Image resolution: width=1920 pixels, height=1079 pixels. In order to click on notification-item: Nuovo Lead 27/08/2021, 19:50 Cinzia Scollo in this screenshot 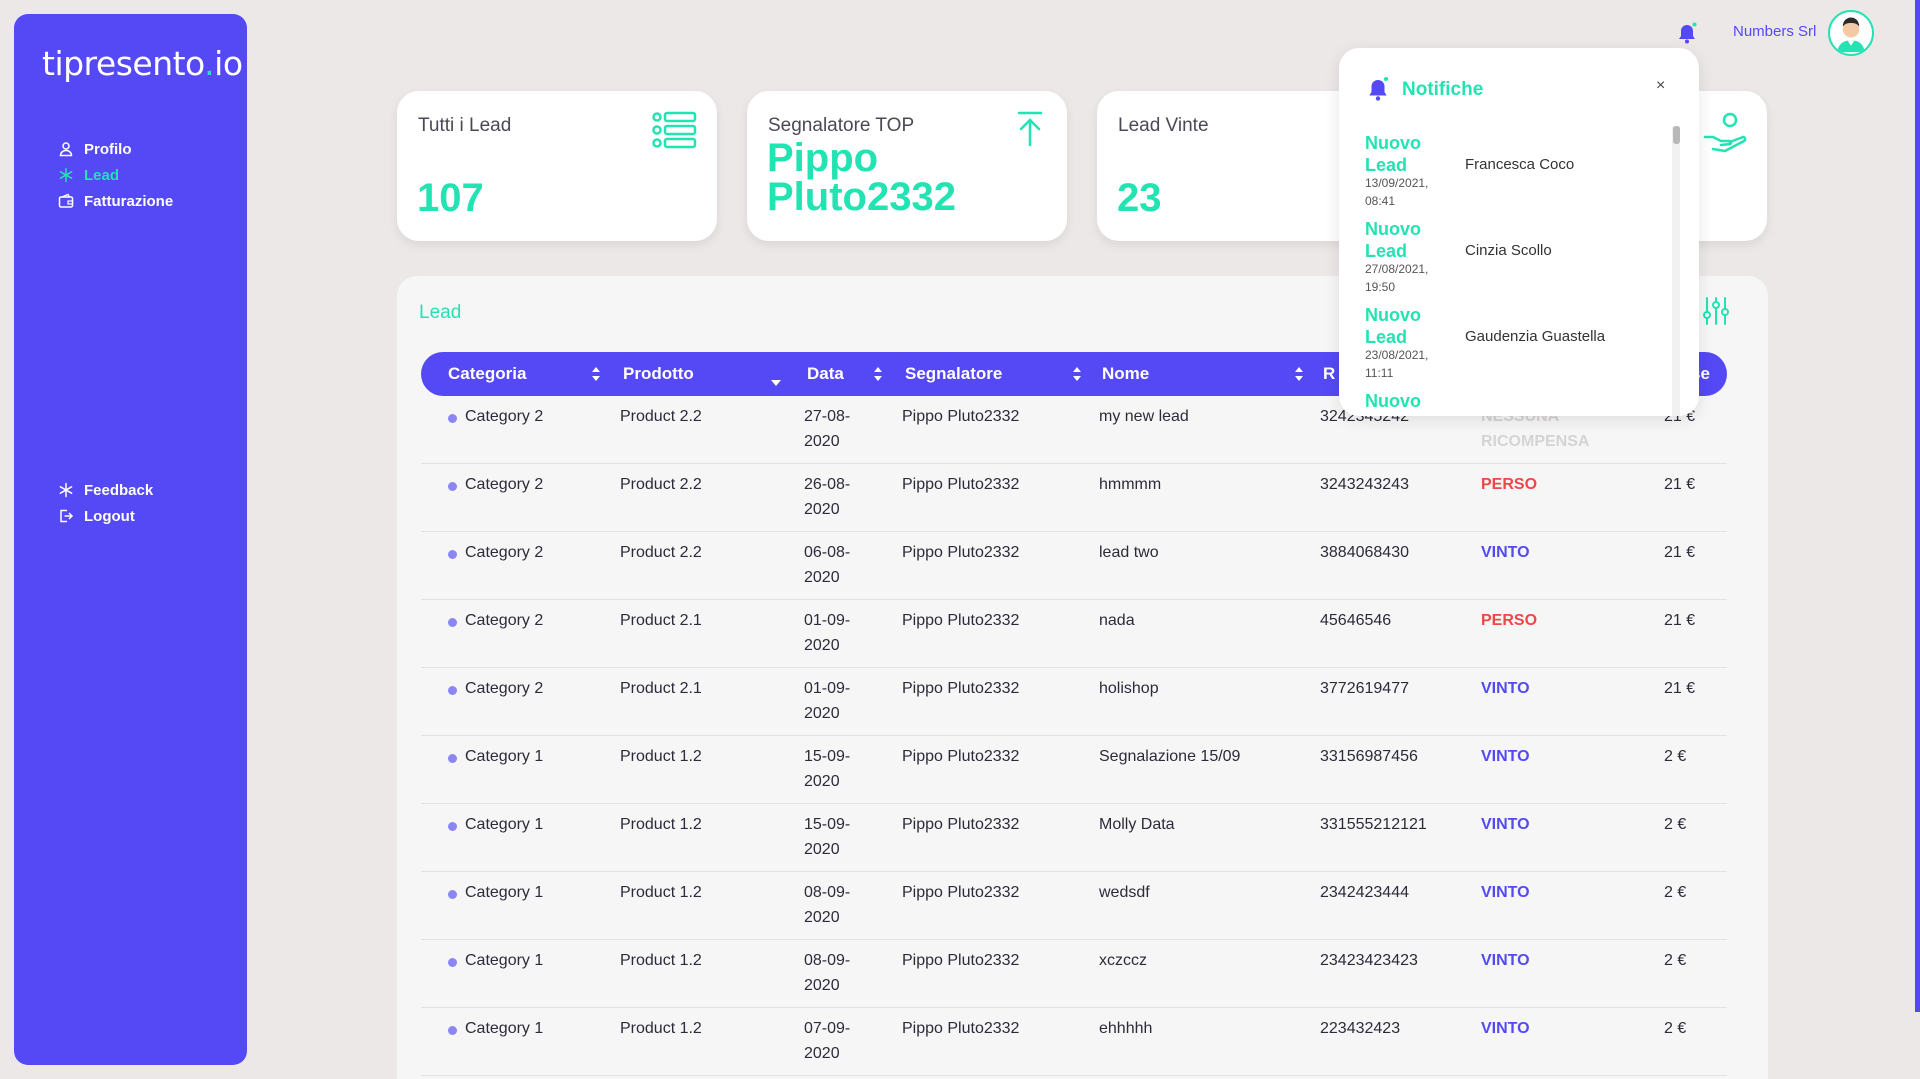, I will do `click(1520, 261)`.